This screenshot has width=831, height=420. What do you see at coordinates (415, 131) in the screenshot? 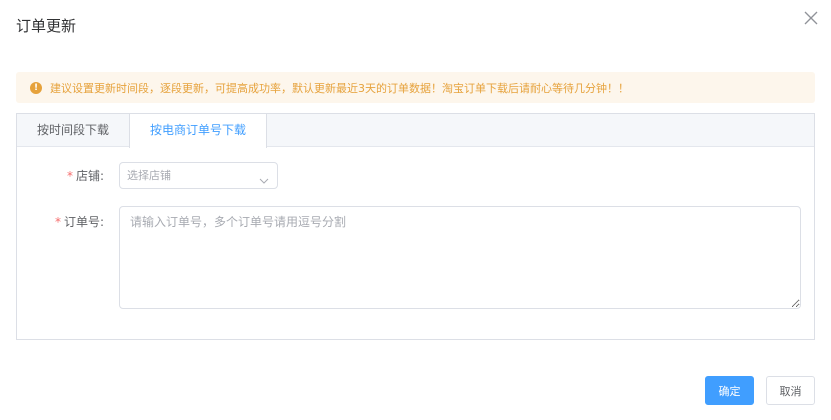
I see `tab-header: 按时间段下载 按电商订单号下载` at bounding box center [415, 131].